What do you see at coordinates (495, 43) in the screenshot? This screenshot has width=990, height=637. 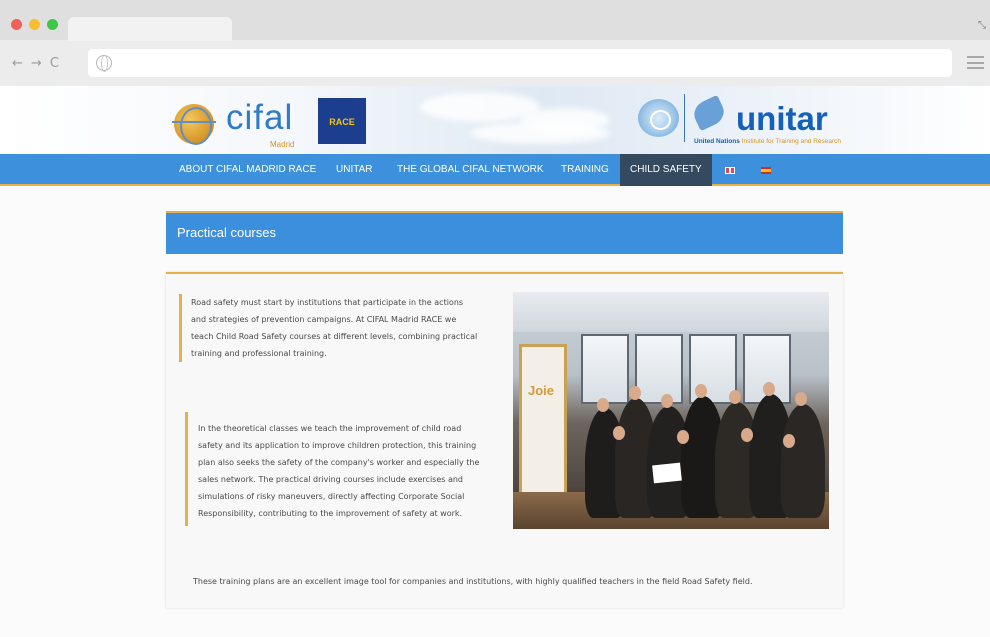 I see `browser-chrome: ⤡ ← → C` at bounding box center [495, 43].